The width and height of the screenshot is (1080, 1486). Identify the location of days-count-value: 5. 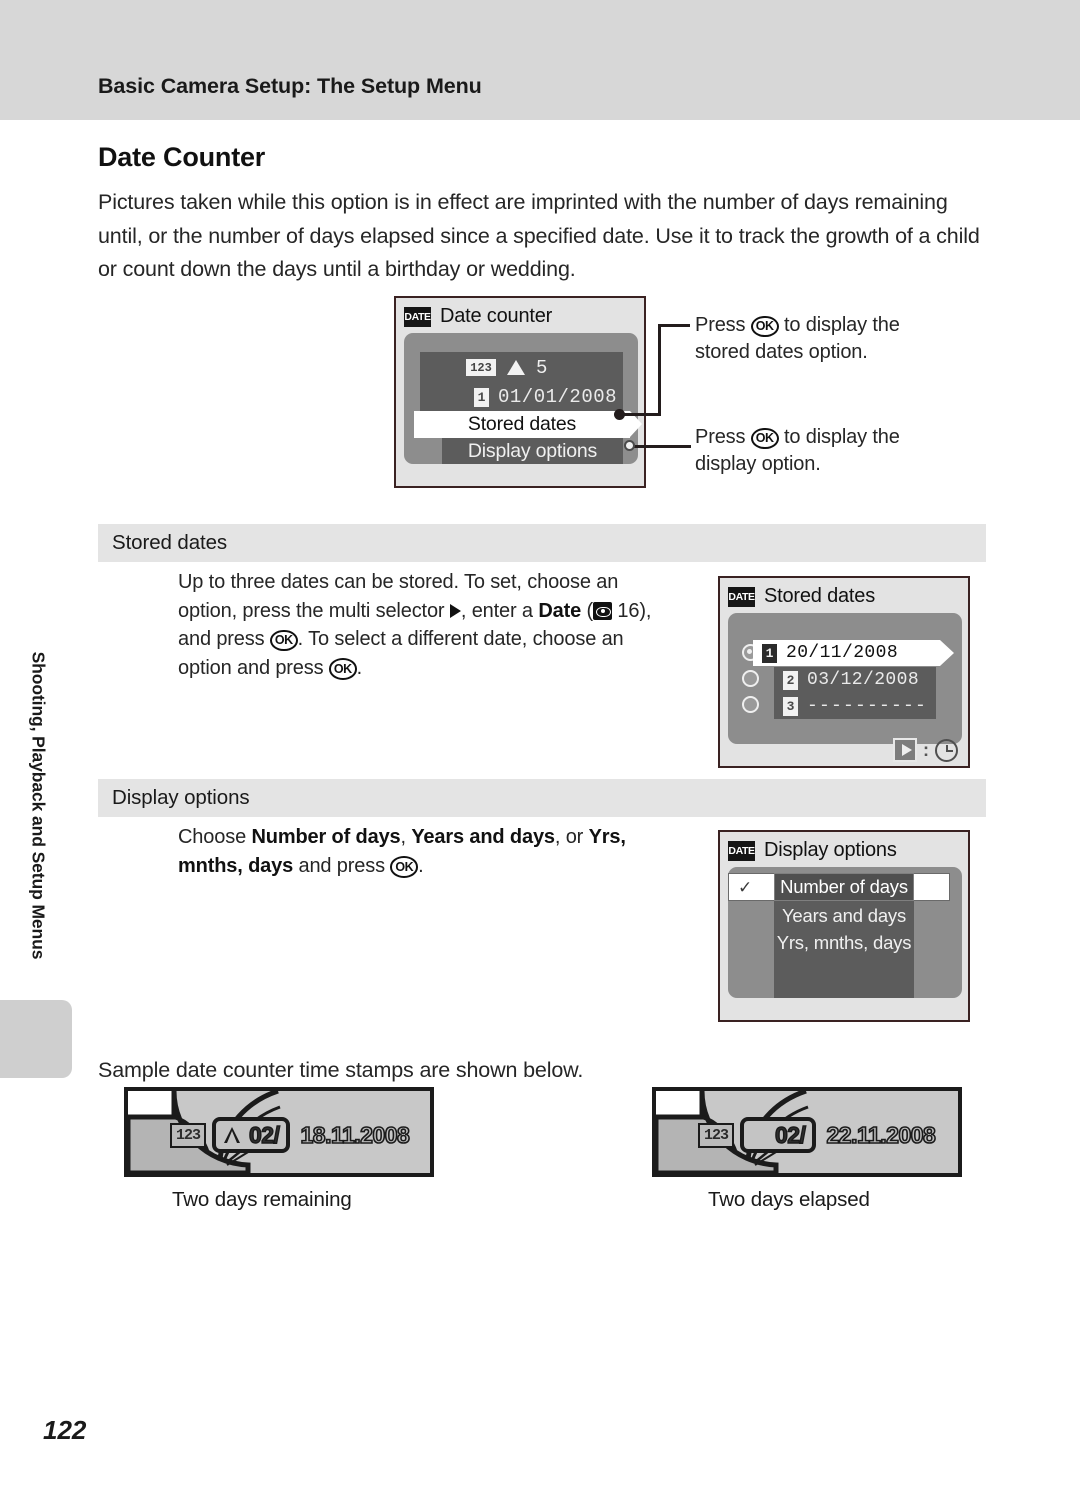
(542, 367).